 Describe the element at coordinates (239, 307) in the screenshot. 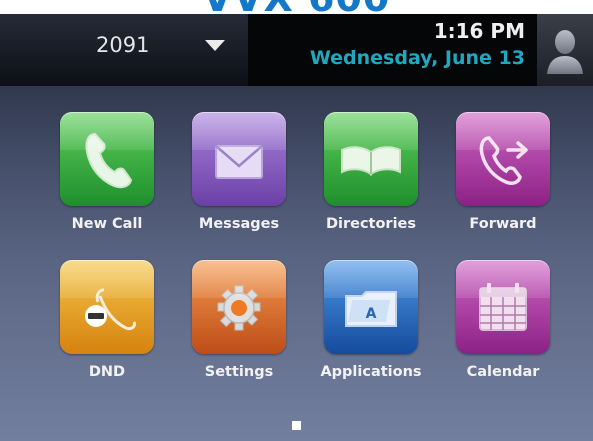

I see `settings-tile` at that location.